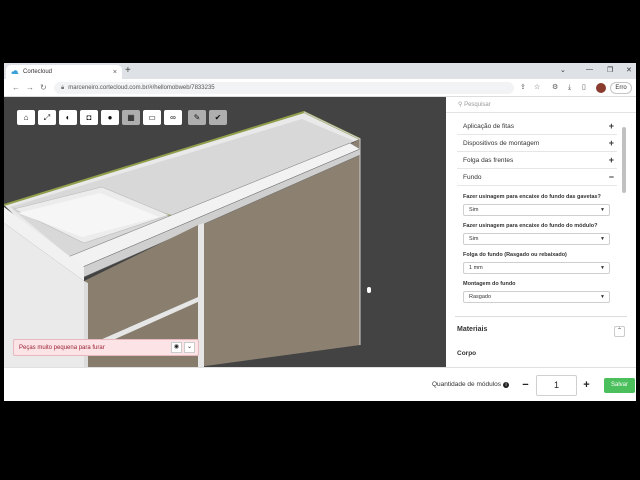 This screenshot has width=640, height=480. Describe the element at coordinates (506, 385) in the screenshot. I see `info-icon: i` at that location.